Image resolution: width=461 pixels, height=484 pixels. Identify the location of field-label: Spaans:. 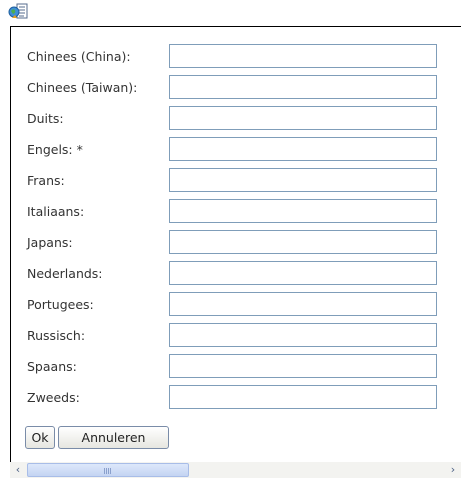
(52, 366).